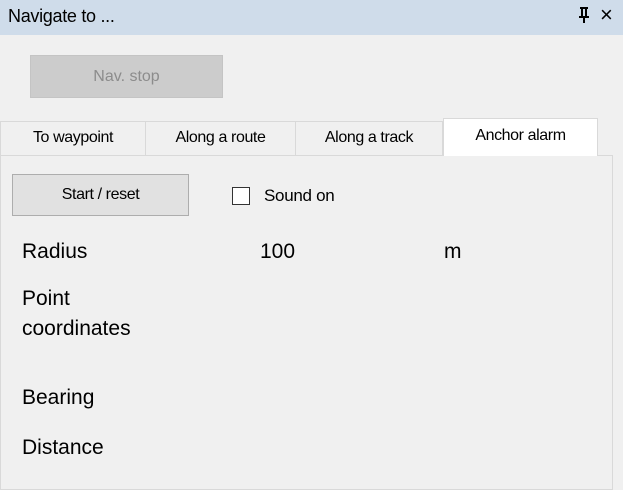  What do you see at coordinates (520, 137) in the screenshot?
I see `tab-anchor-alarm: Anchor alarm` at bounding box center [520, 137].